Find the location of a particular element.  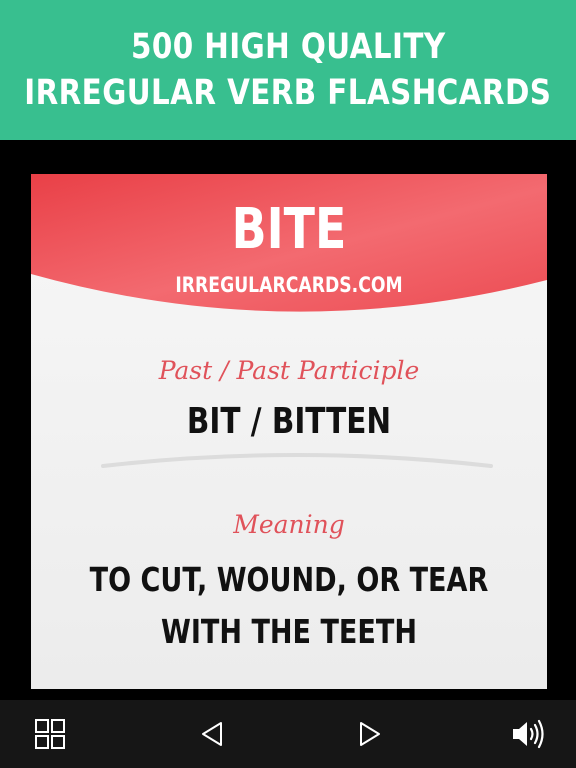

meaning-label: Meaning is located at coordinates (289, 524).